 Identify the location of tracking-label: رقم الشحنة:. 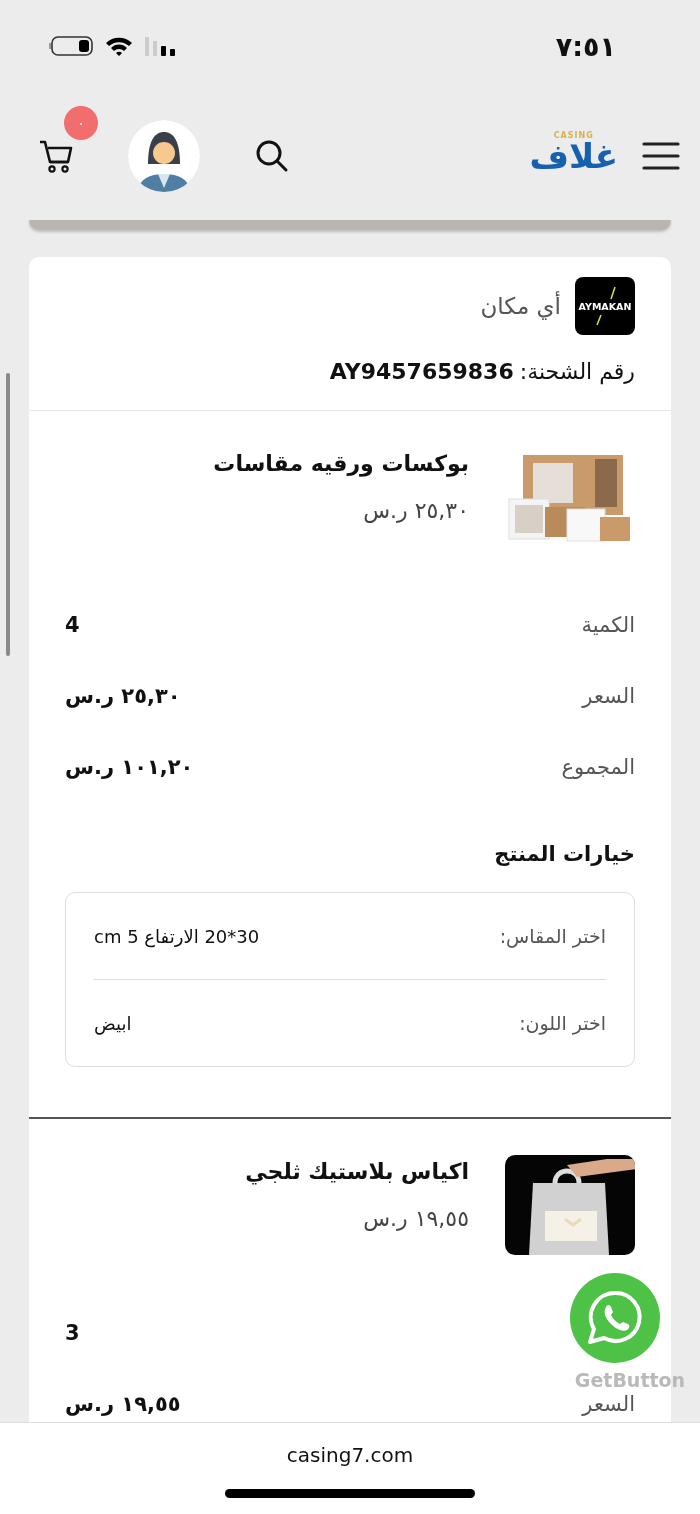
(577, 371).